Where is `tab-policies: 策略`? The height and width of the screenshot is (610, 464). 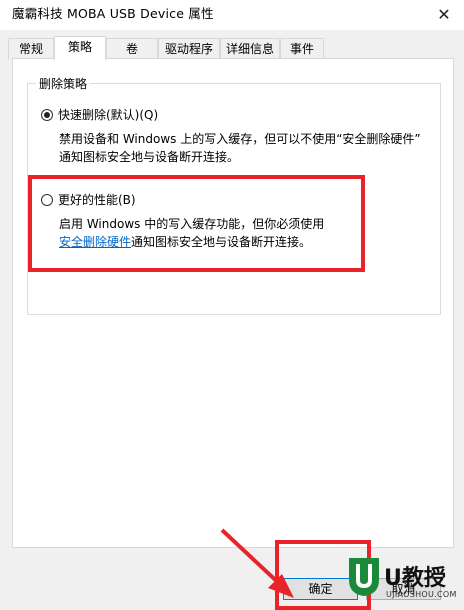
tab-policies: 策略 is located at coordinates (80, 48).